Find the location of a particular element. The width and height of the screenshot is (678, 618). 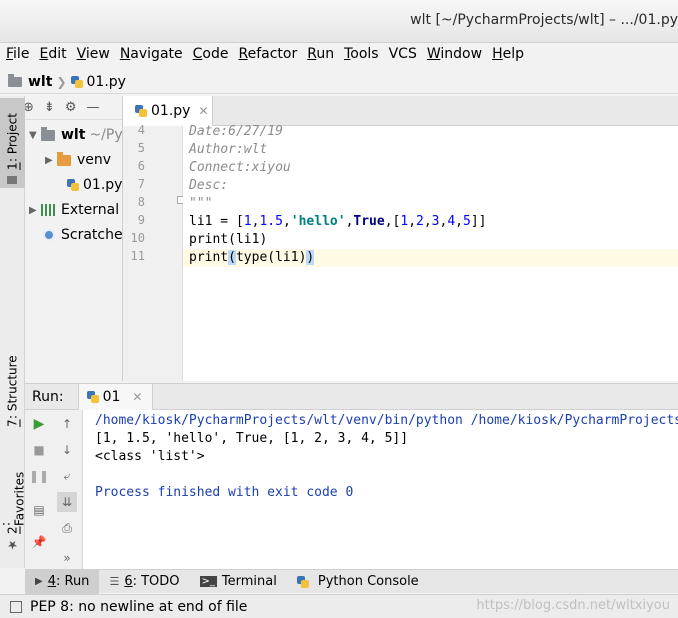

scroll-from-source-icon: ⊕ is located at coordinates (29, 107).